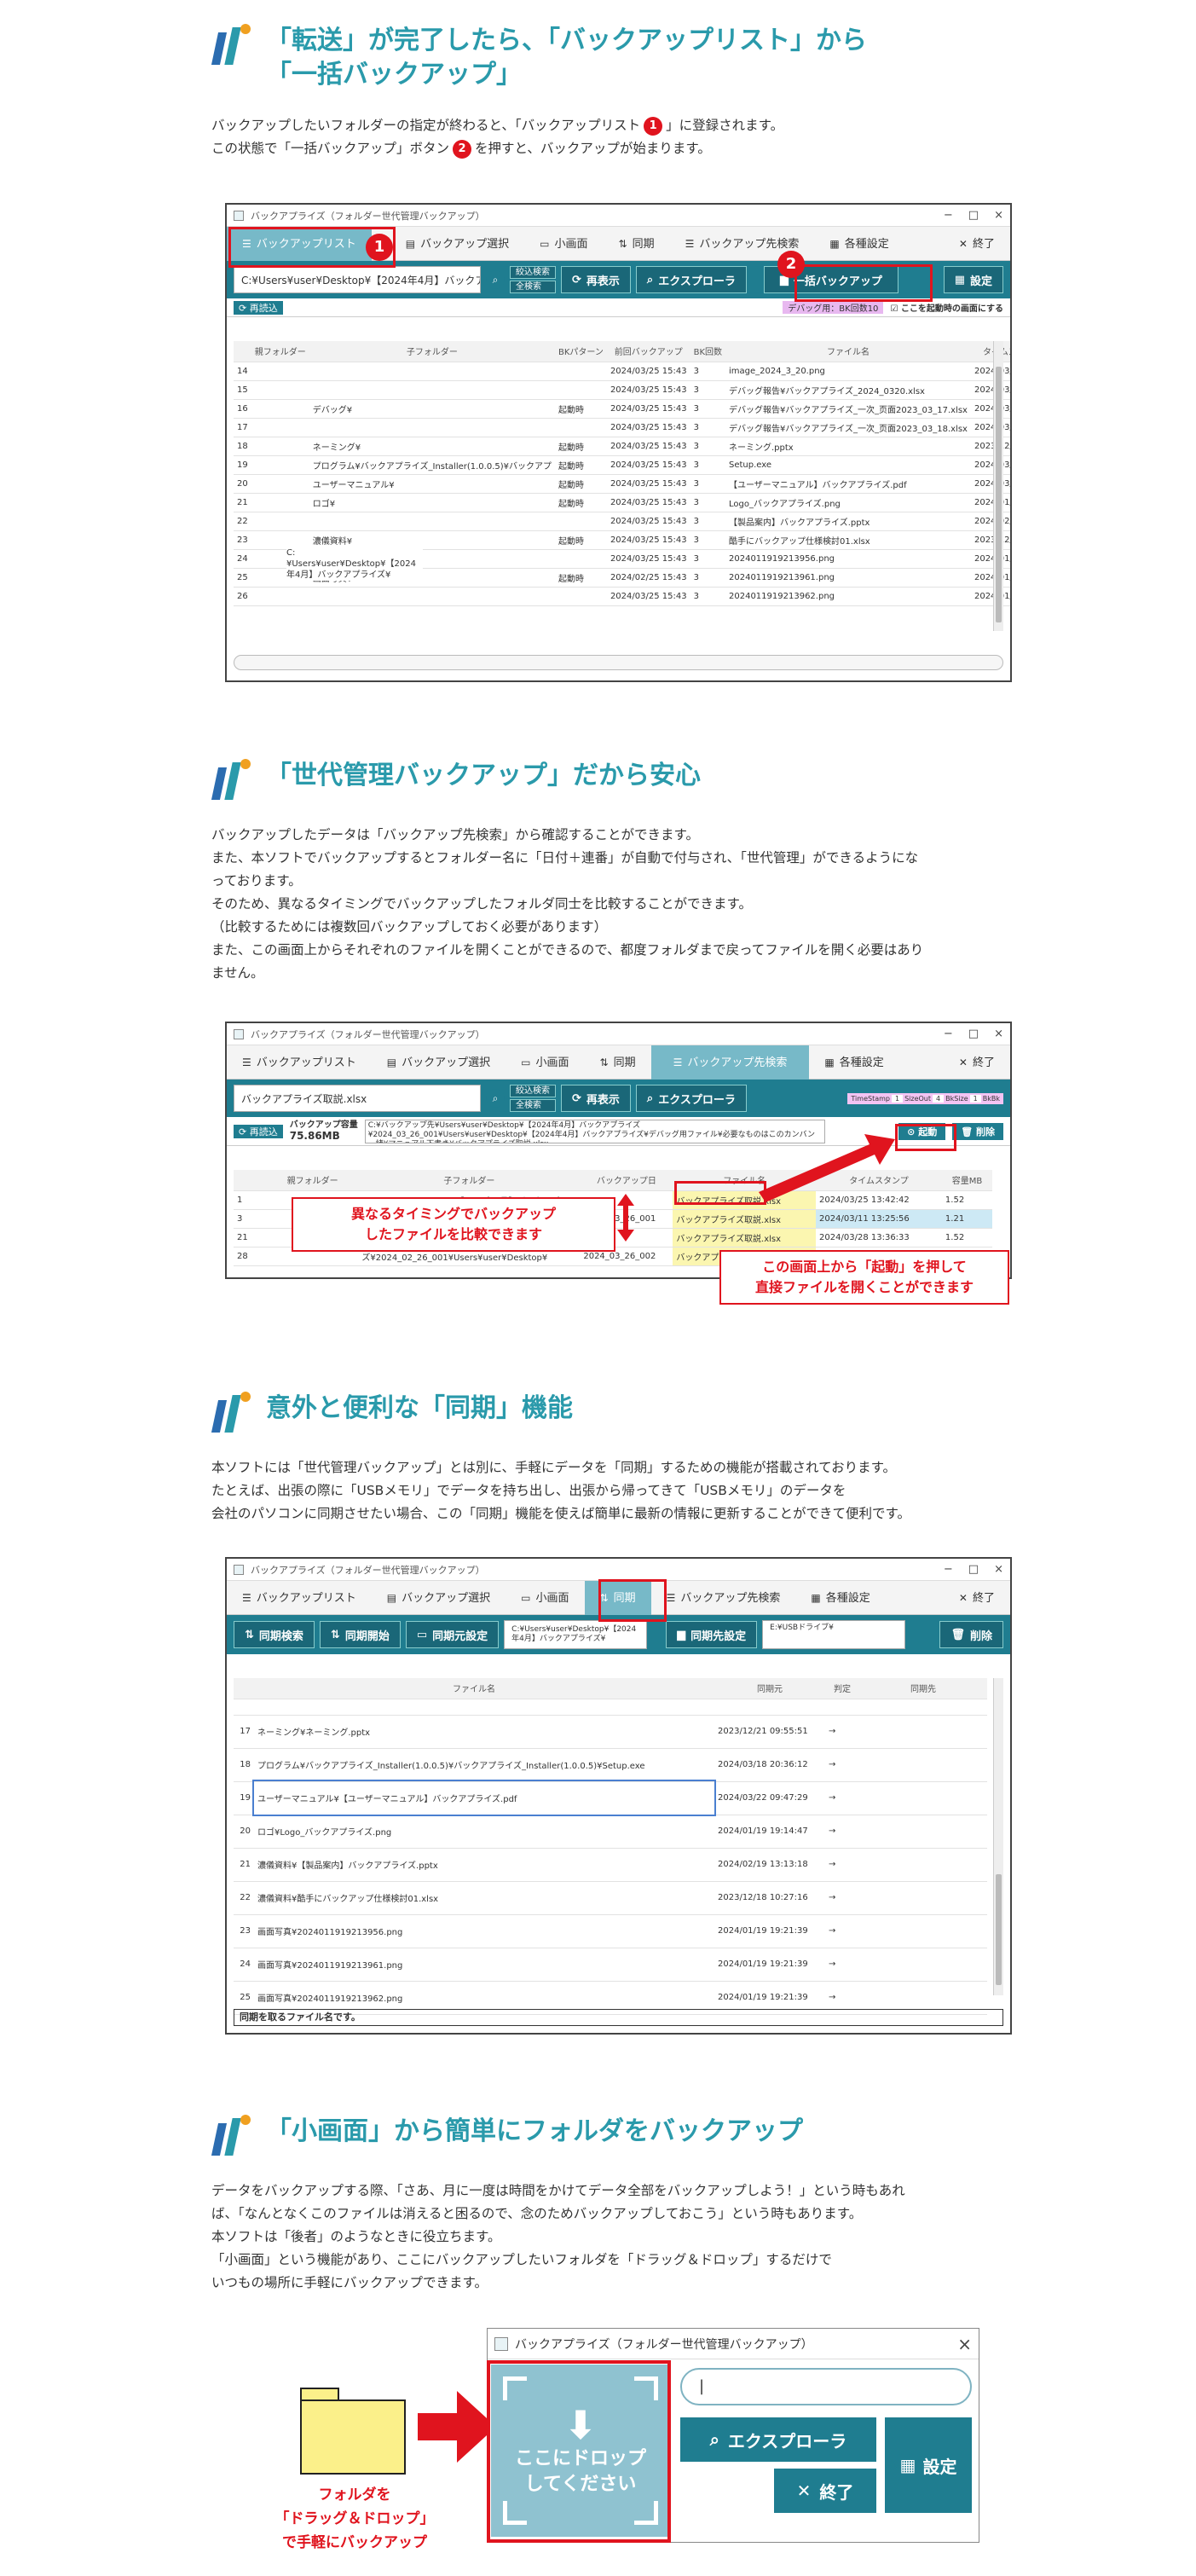  Describe the element at coordinates (925, 1098) in the screenshot. I see `filter-fields: TimeStamp 1 SizeOut 4 BkSize 1 BkBk` at that location.